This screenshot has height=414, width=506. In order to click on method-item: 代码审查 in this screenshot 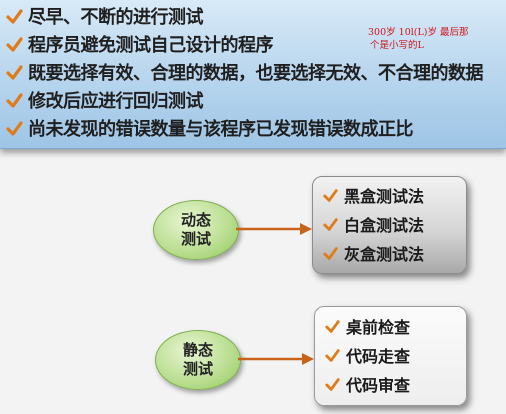, I will do `click(367, 384)`.